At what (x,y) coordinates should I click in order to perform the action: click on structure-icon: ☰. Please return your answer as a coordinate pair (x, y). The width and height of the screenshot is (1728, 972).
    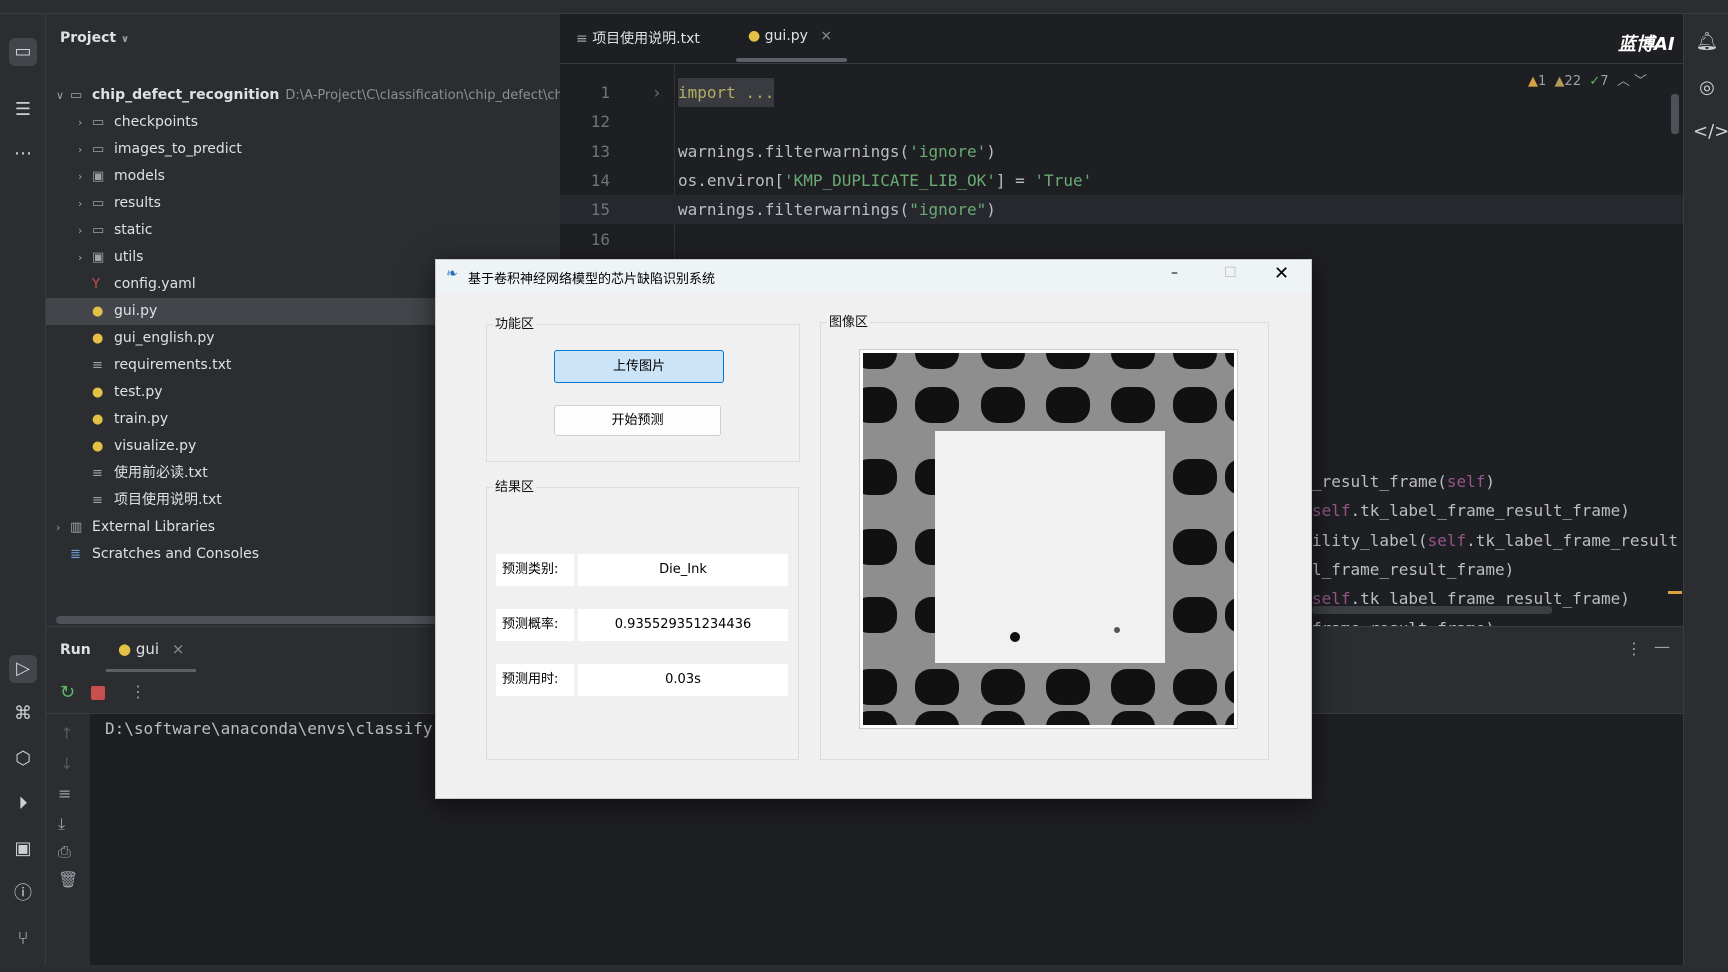
    Looking at the image, I should click on (23, 110).